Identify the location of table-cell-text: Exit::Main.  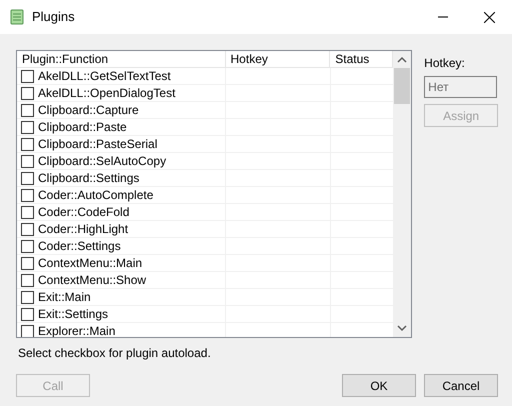
(64, 297).